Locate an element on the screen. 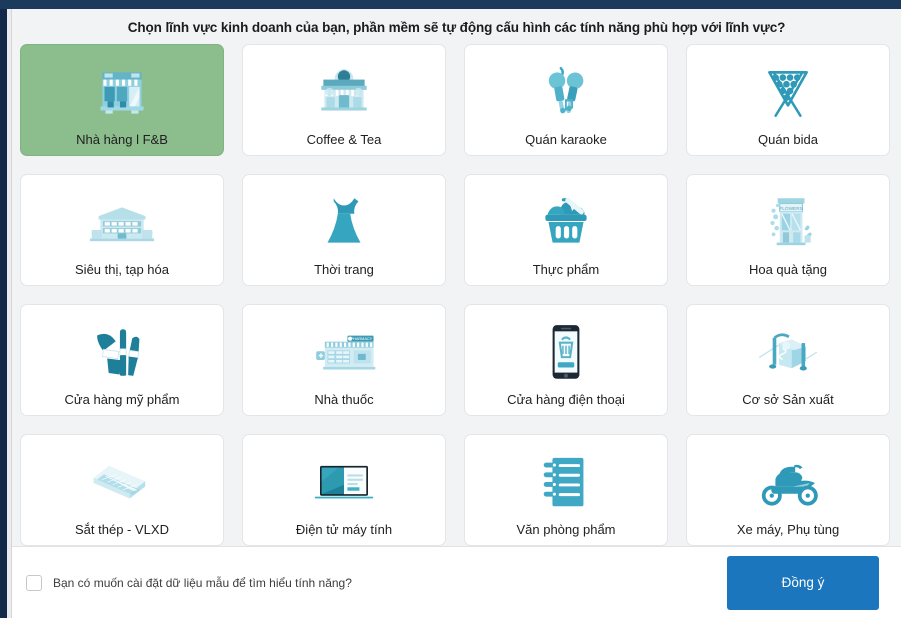 This screenshot has height=618, width=901. food-basket-icon is located at coordinates (566, 223).